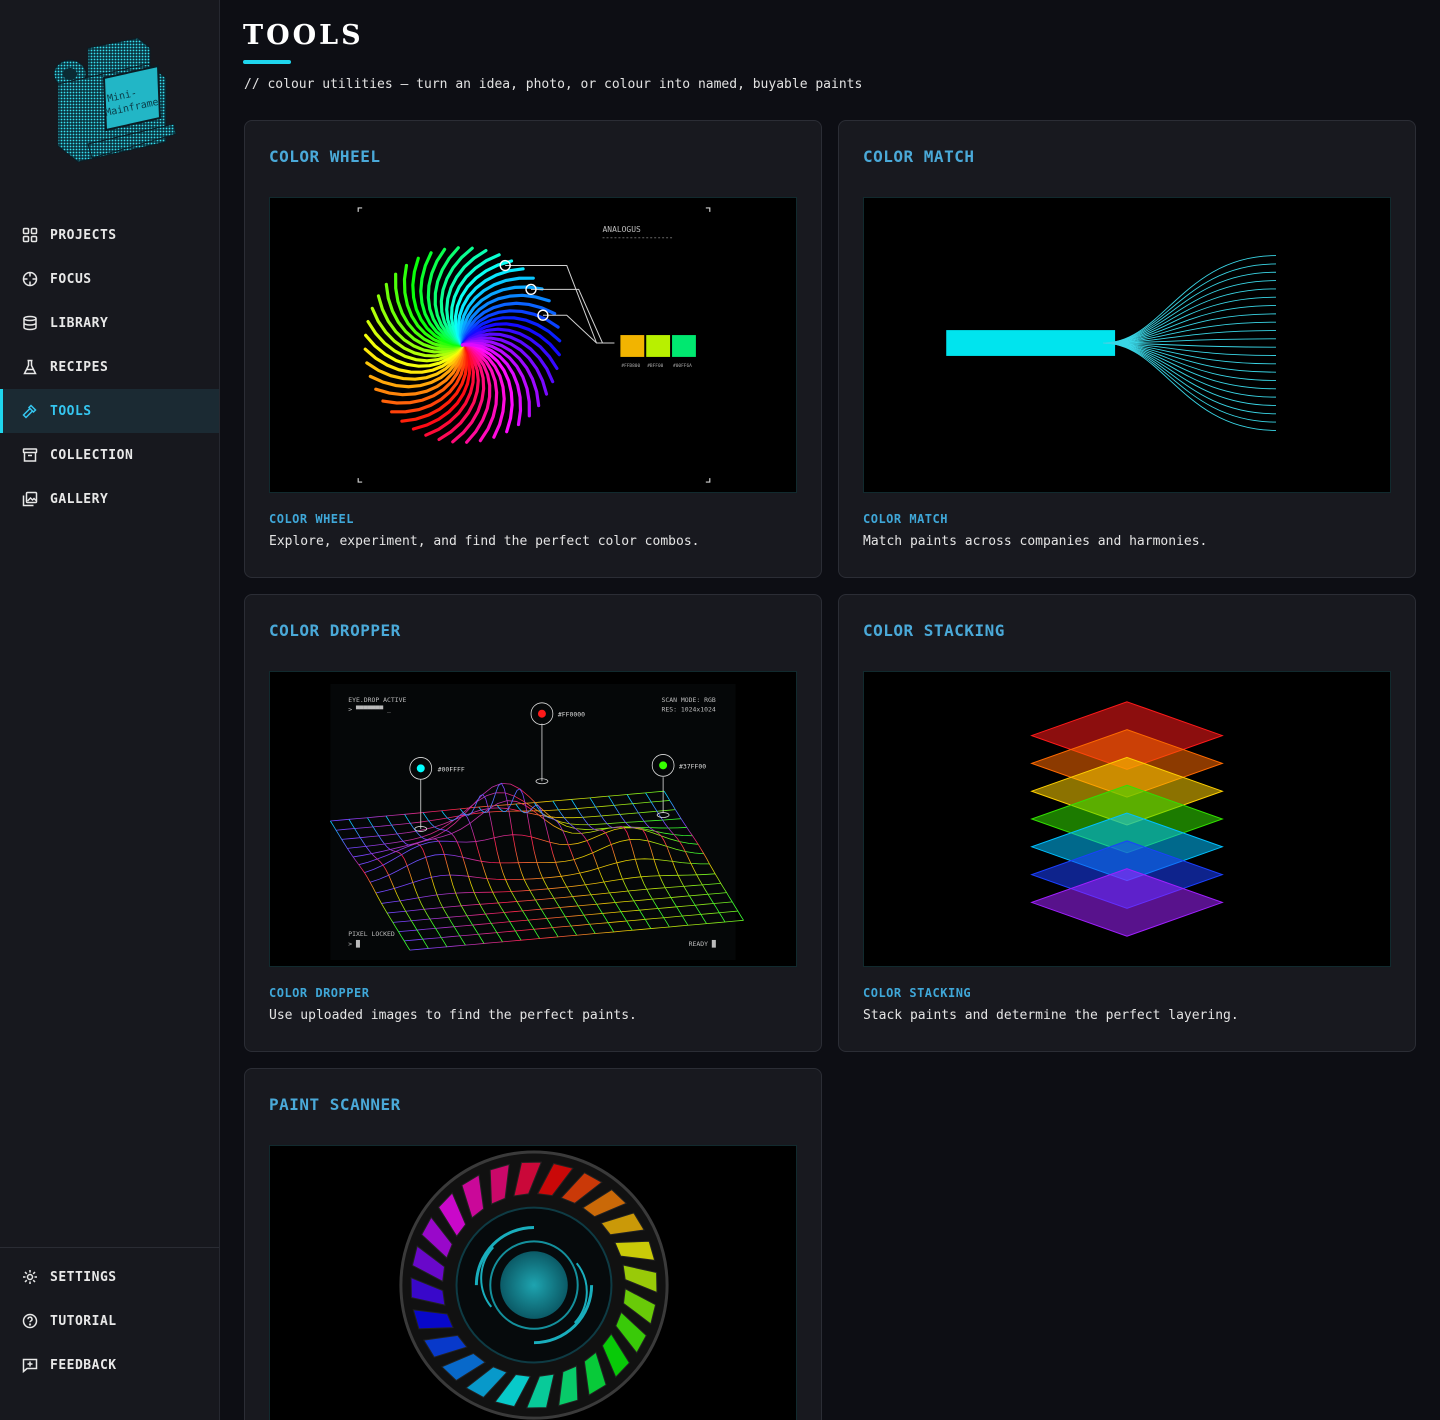 The height and width of the screenshot is (1420, 1440). I want to click on card-subtitle: COLOR MATCH, so click(905, 519).